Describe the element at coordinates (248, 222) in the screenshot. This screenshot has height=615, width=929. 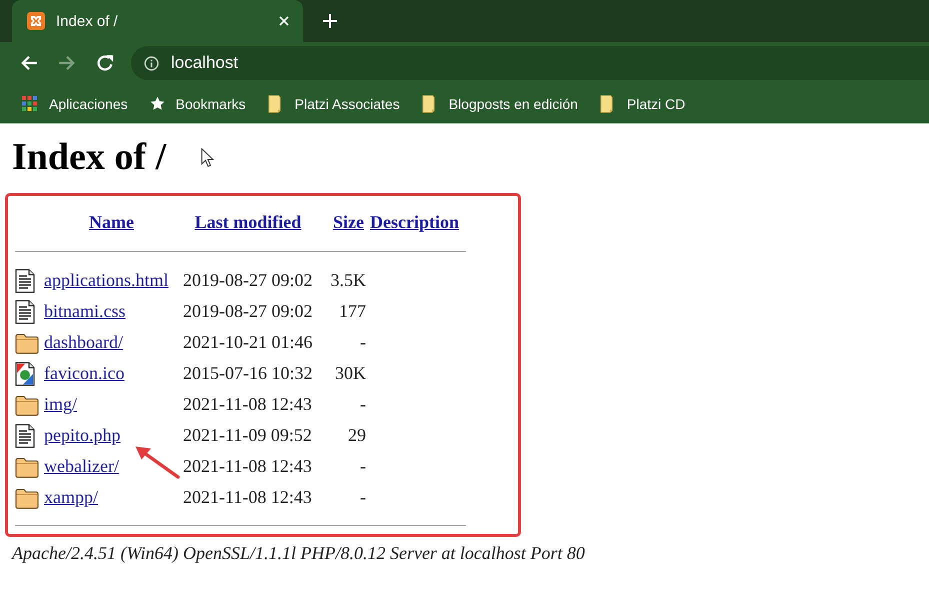
I see `column-header-link: Last modified` at that location.